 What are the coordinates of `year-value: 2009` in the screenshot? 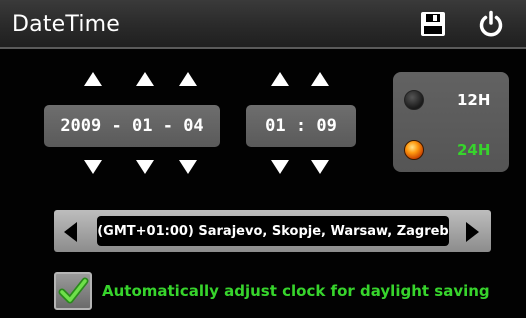 It's located at (81, 126).